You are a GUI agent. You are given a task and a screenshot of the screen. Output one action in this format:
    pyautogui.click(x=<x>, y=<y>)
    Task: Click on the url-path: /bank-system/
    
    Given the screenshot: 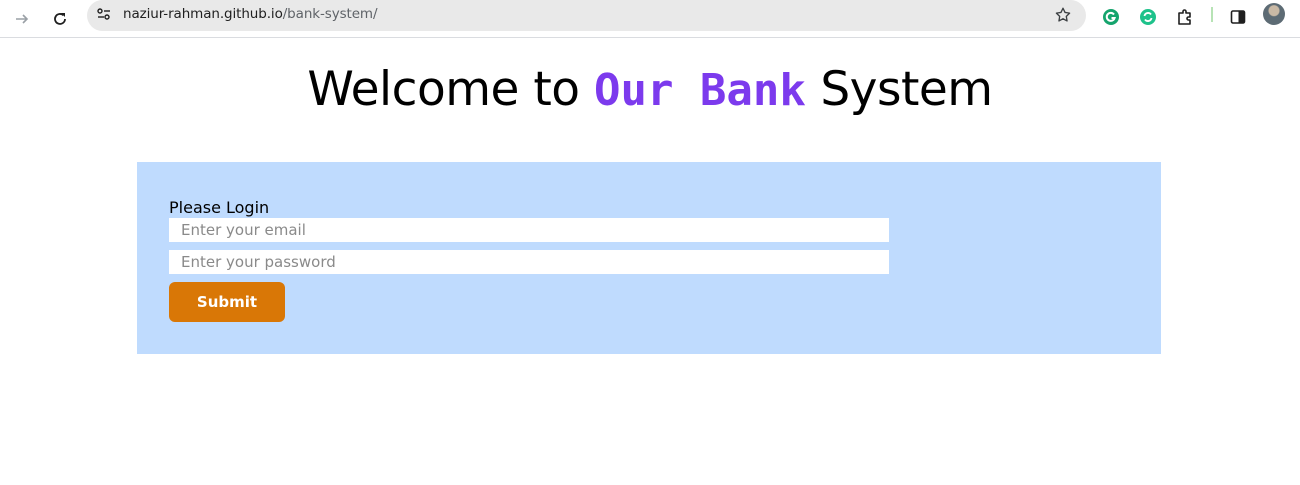 What is the action you would take?
    pyautogui.click(x=330, y=14)
    